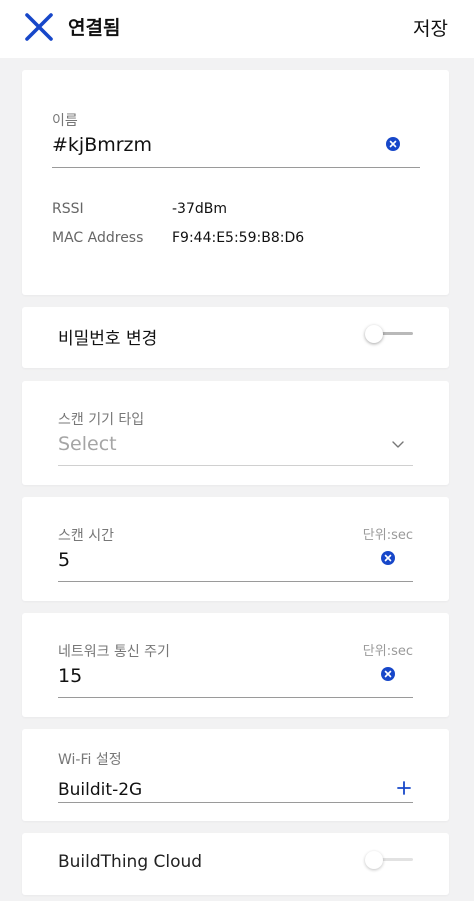 Image resolution: width=474 pixels, height=901 pixels. I want to click on cloud-label: BuildThing Cloud, so click(130, 862).